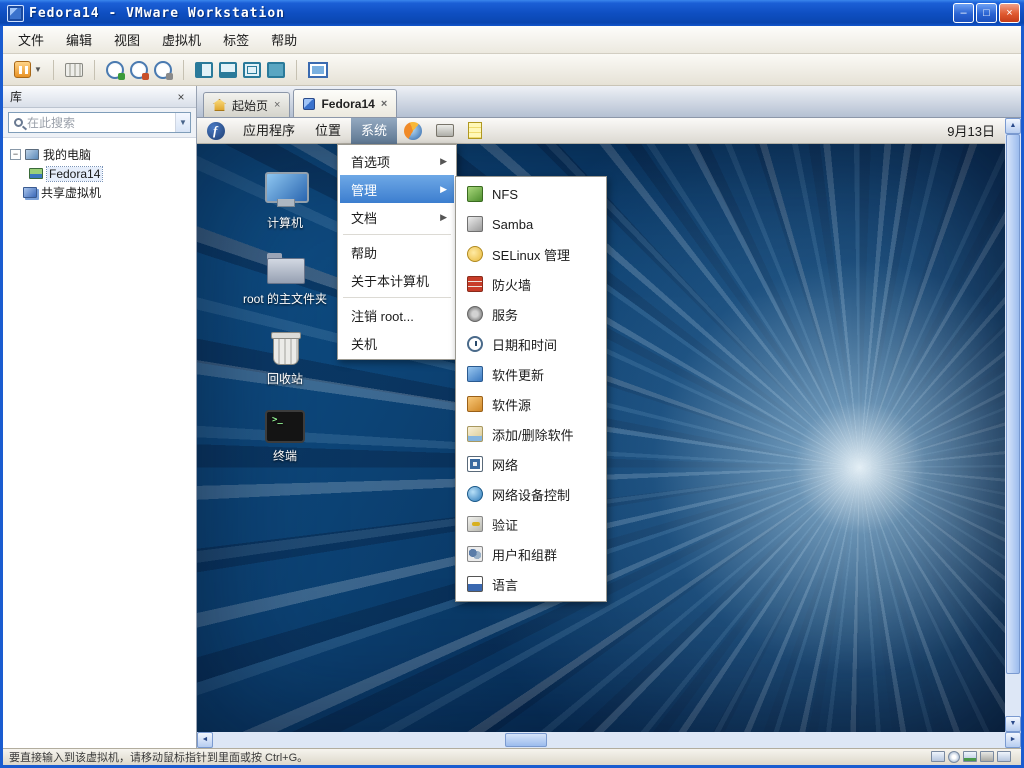 Image resolution: width=1024 pixels, height=768 pixels. Describe the element at coordinates (531, 224) in the screenshot. I see `admin-item-samba: Samba` at that location.